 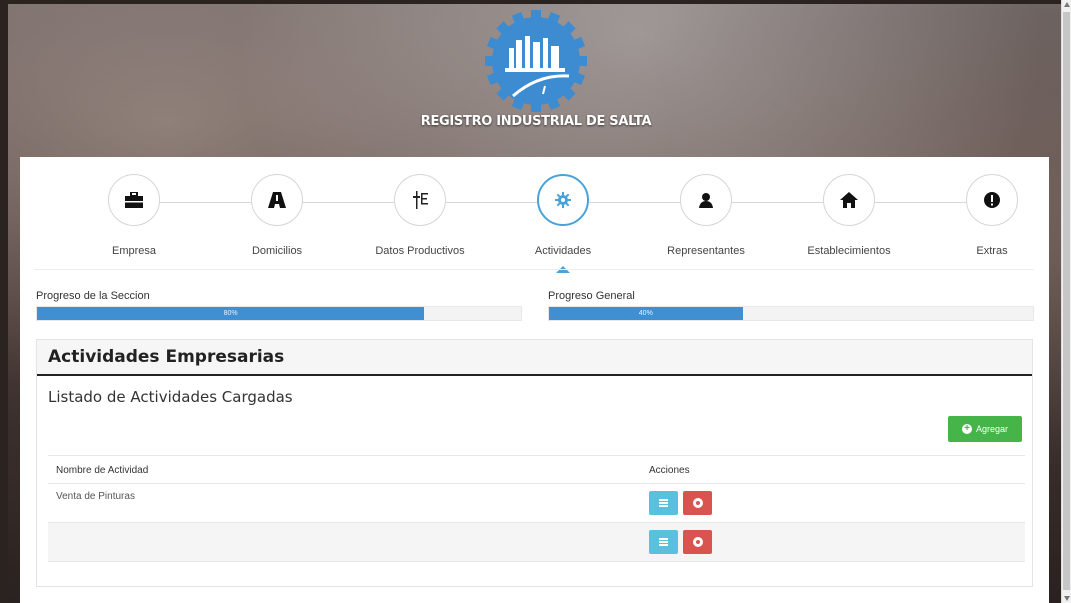 What do you see at coordinates (93, 296) in the screenshot?
I see `section-progress-label: Progreso de la Seccion` at bounding box center [93, 296].